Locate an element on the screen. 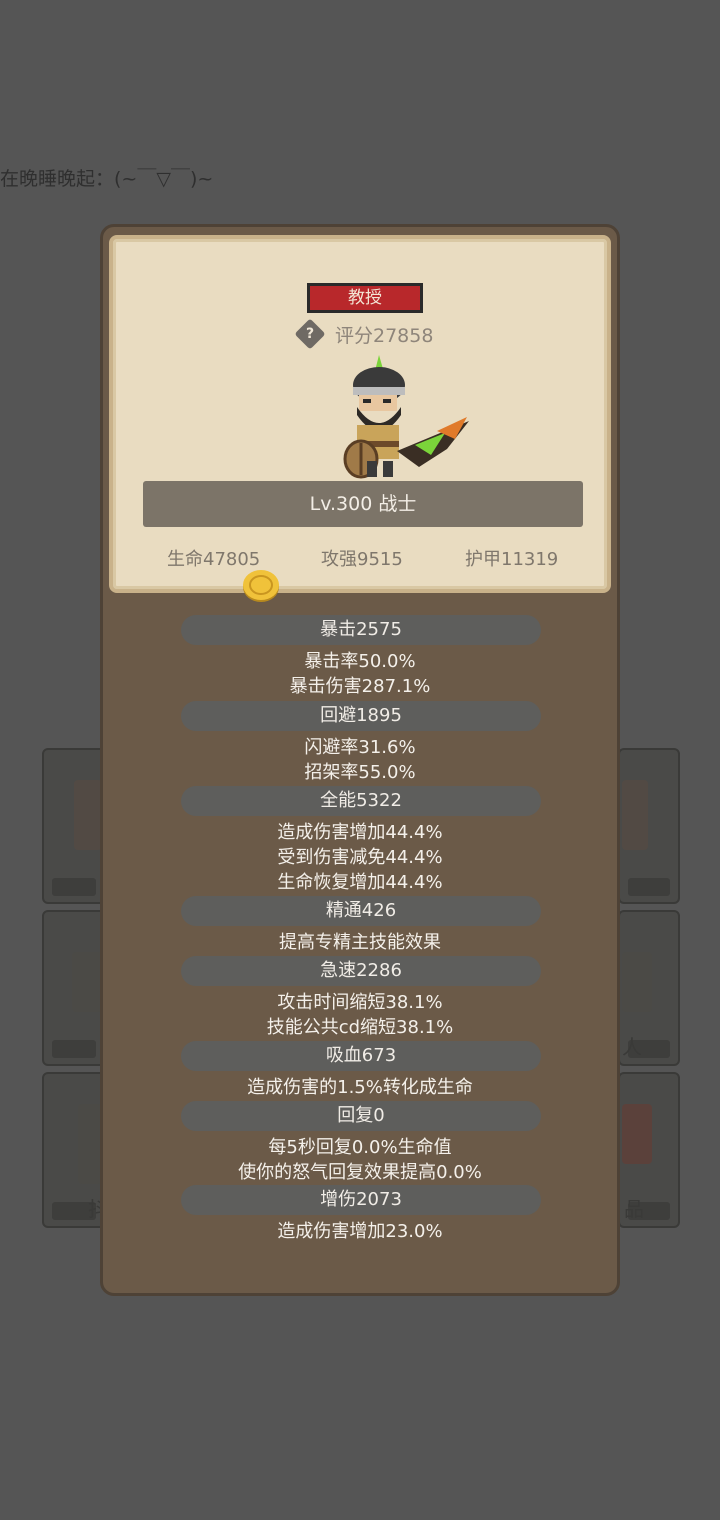 This screenshot has width=720, height=1520. attribute-line: 造成伤害的1.5%转化成生命 is located at coordinates (360, 1087).